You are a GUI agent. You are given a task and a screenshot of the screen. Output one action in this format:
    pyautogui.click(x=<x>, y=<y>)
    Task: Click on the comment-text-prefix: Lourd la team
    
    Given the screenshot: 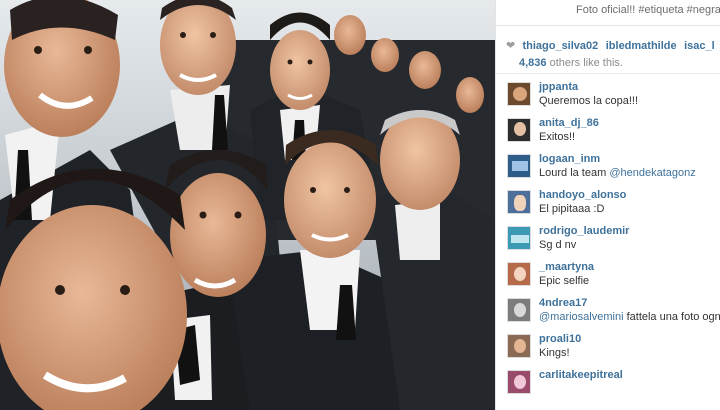 What is the action you would take?
    pyautogui.click(x=574, y=173)
    